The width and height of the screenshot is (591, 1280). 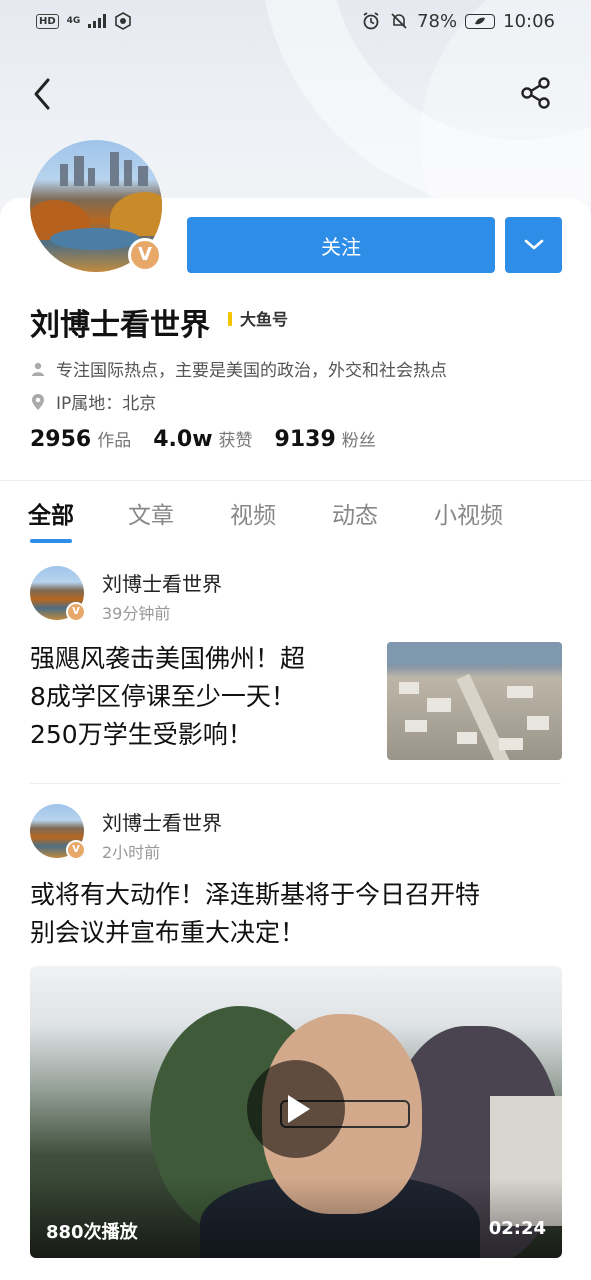 I want to click on share-button, so click(x=537, y=93).